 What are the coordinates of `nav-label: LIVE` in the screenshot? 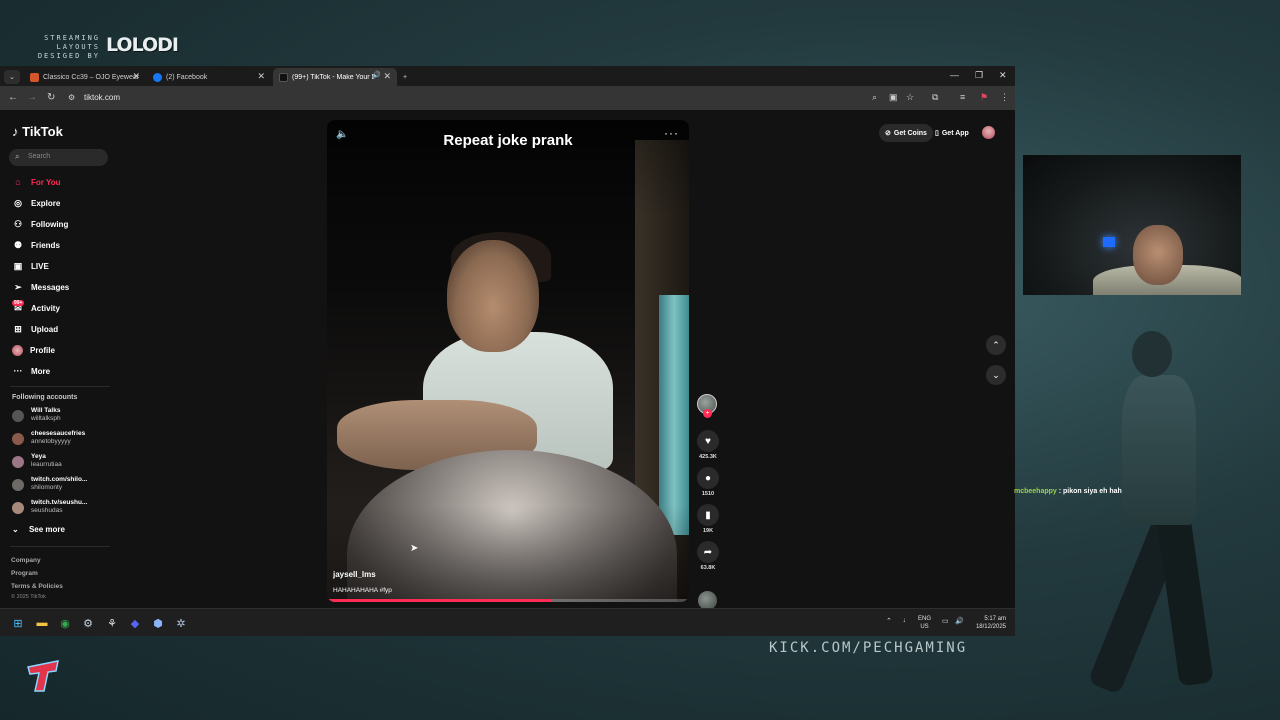 It's located at (40, 266).